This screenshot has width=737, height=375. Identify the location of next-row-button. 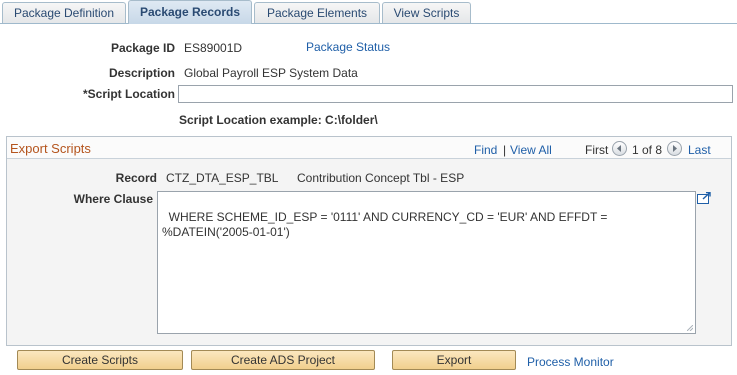
(674, 148).